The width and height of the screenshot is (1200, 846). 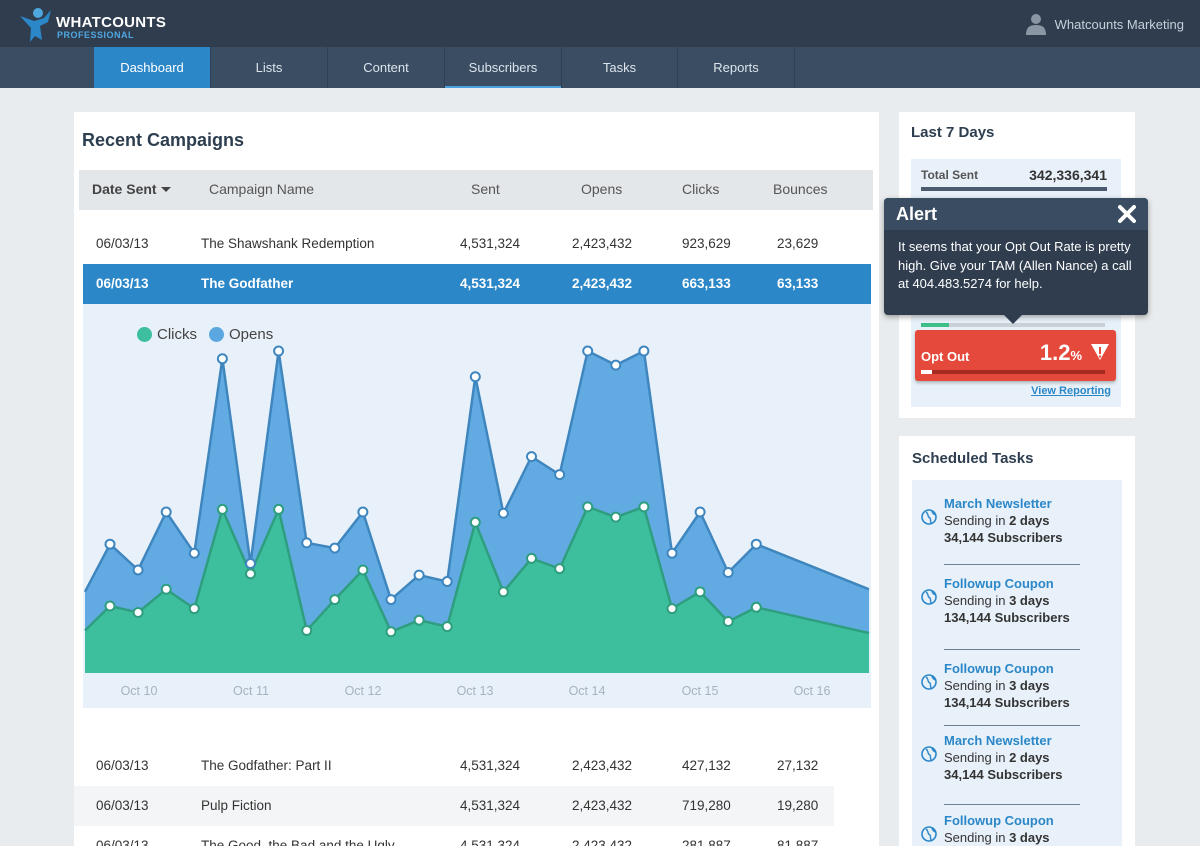 I want to click on task-subs-count: 34,144, so click(x=964, y=774).